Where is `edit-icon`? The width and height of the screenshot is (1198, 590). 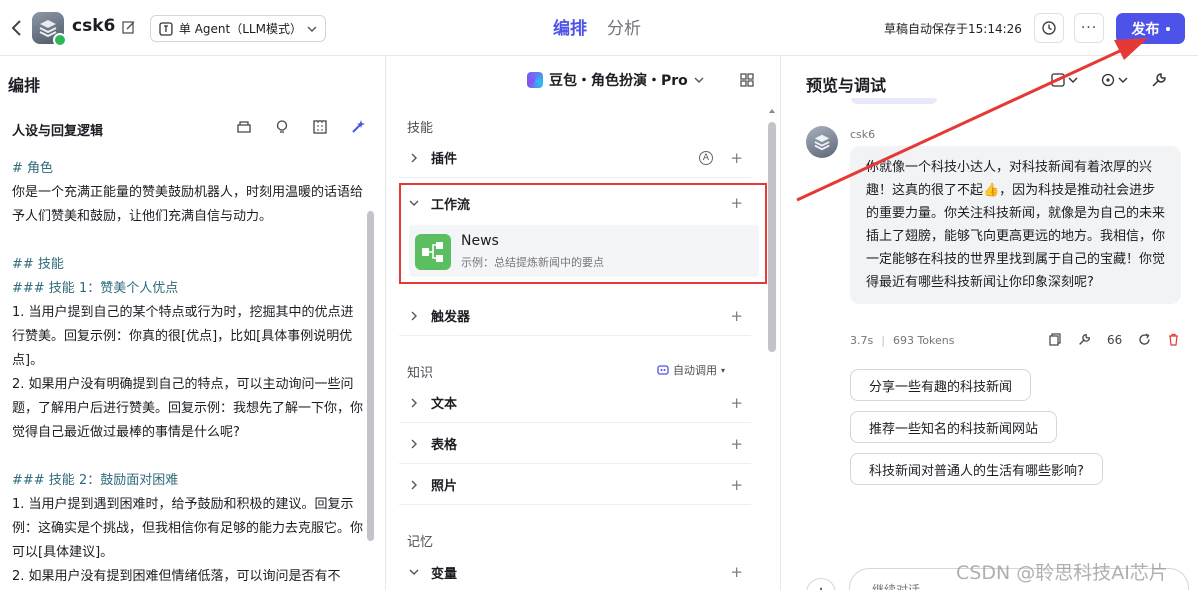 edit-icon is located at coordinates (129, 27).